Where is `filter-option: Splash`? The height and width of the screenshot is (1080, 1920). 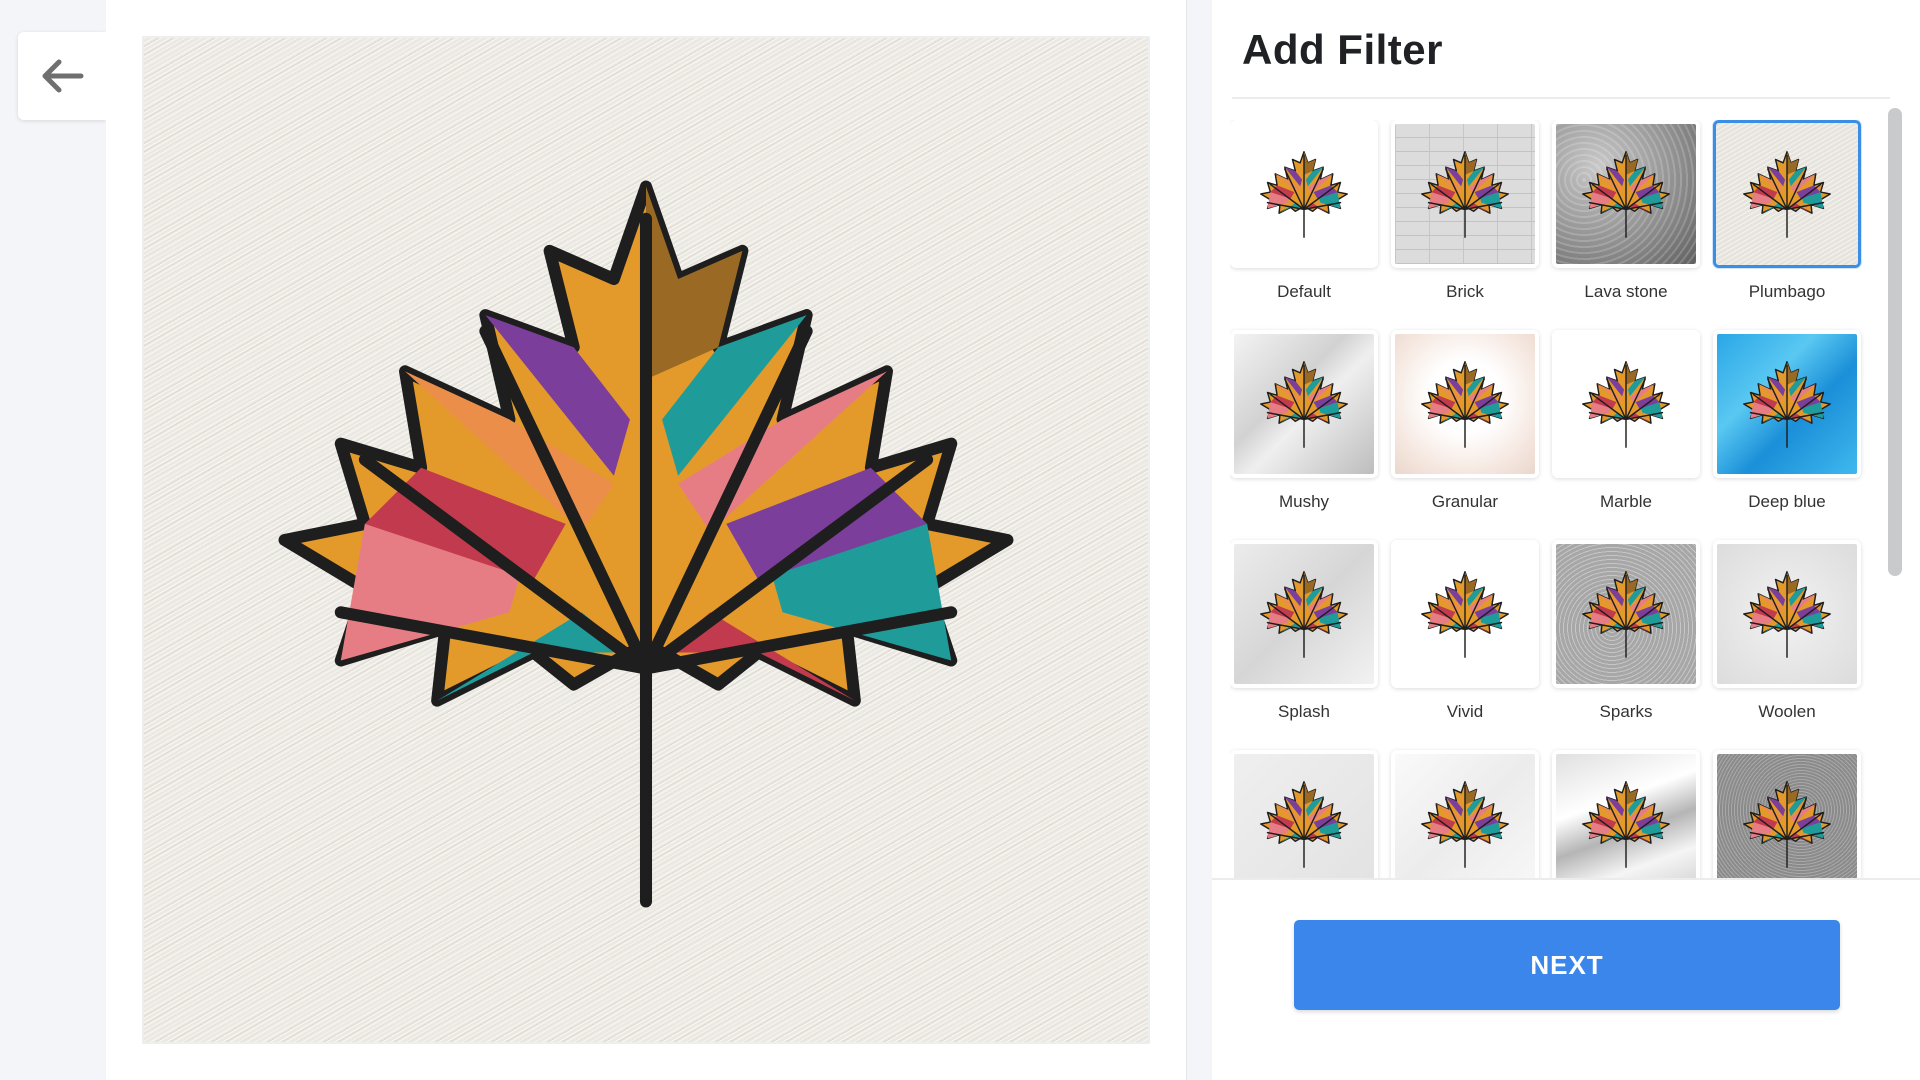
filter-option: Splash is located at coordinates (1304, 645).